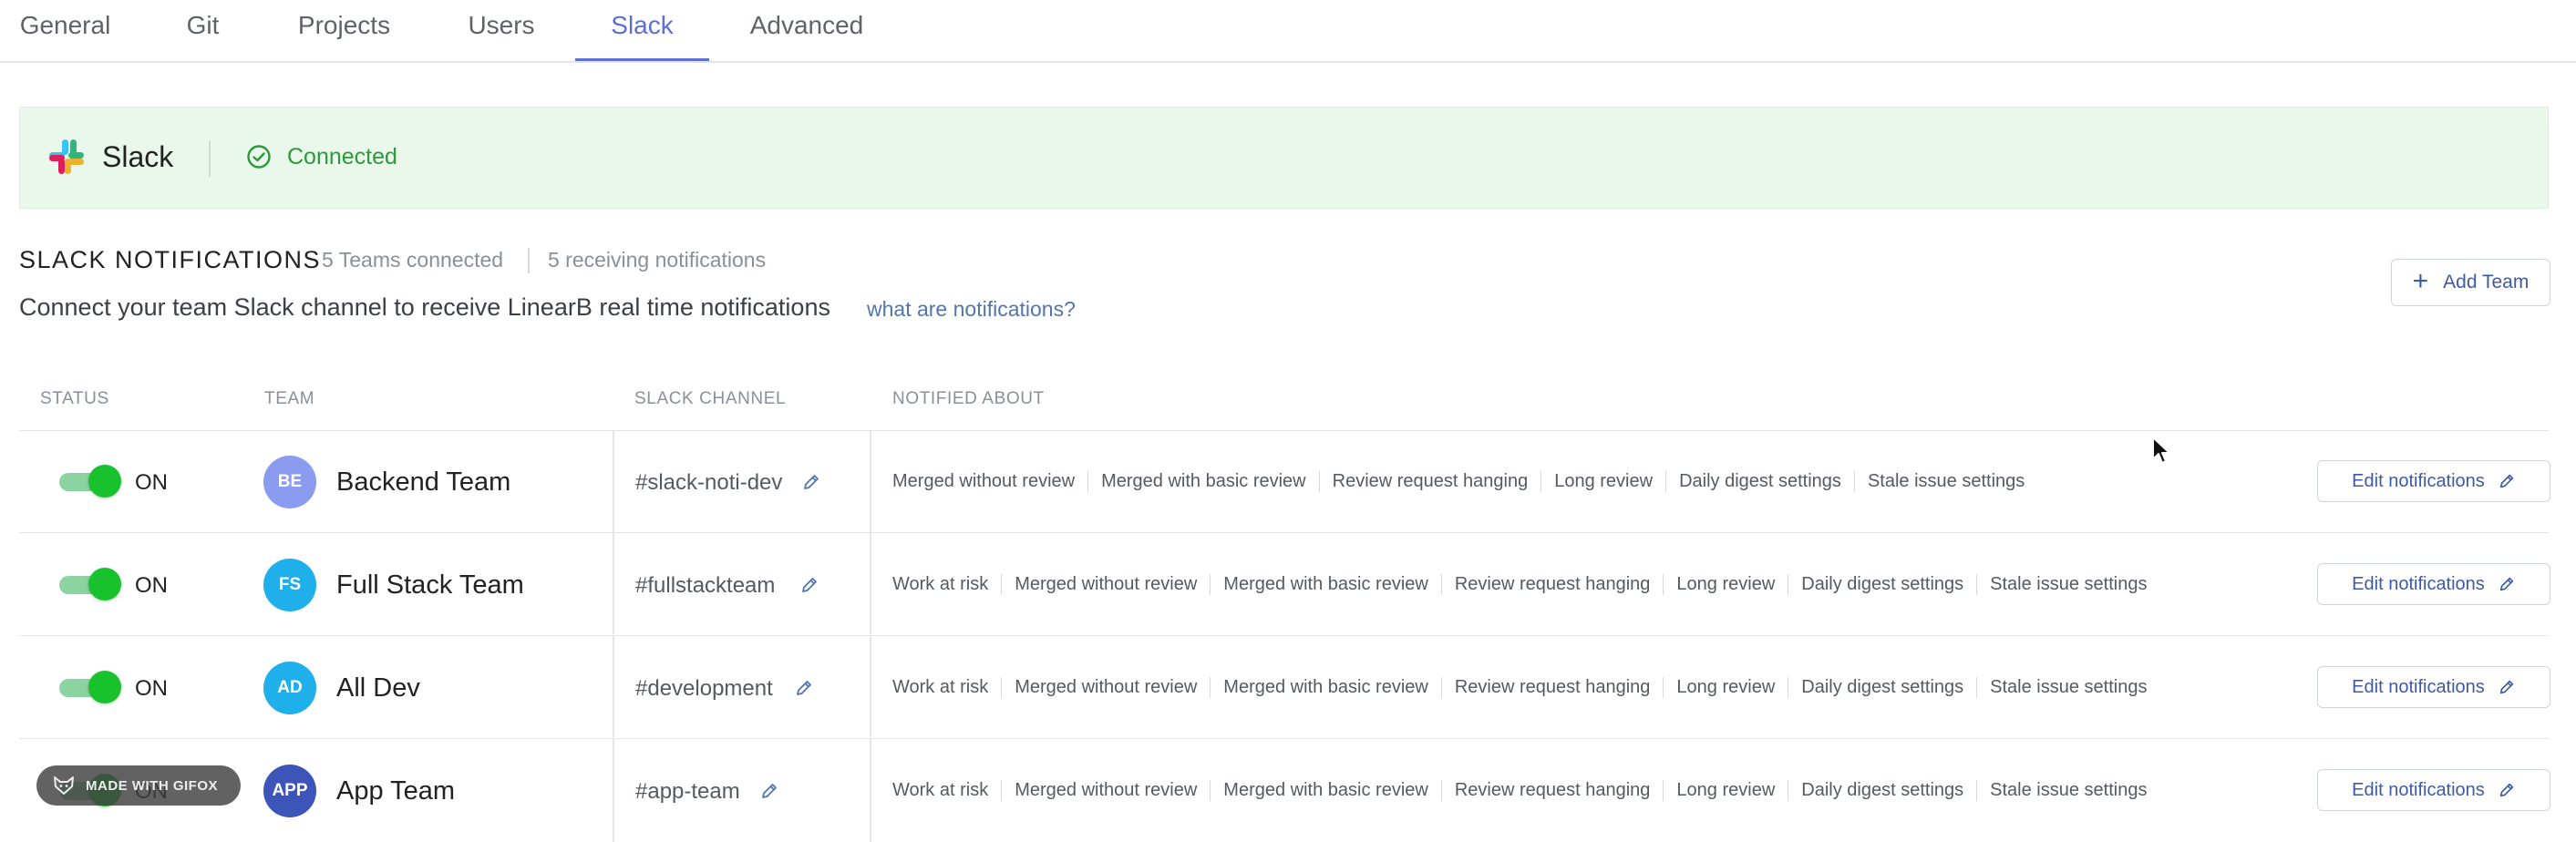 The height and width of the screenshot is (842, 2576). Describe the element at coordinates (1284, 158) in the screenshot. I see `slack-connected-banner: Slack Connected` at that location.